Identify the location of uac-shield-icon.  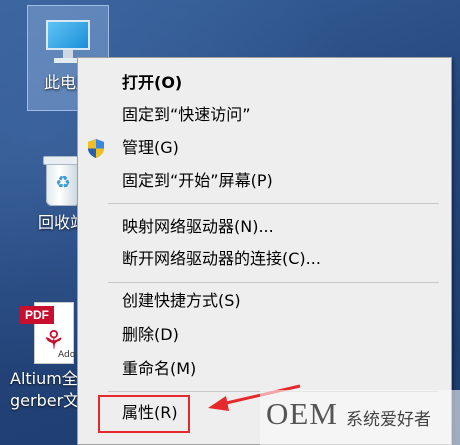
(96, 148).